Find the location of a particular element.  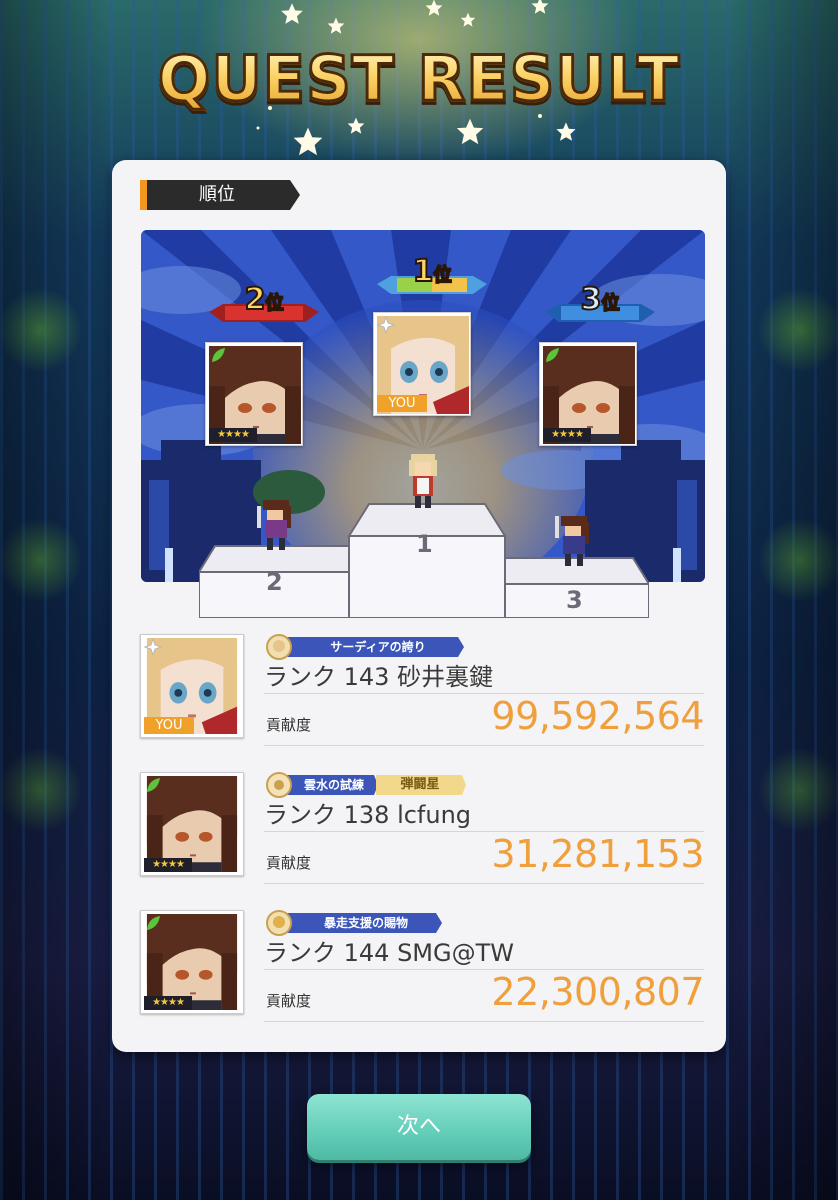

result-row-1: YOU サーディアの誇り ランク 143 砂井裏鍵 貢献度 99,592,564 is located at coordinates (422, 688).